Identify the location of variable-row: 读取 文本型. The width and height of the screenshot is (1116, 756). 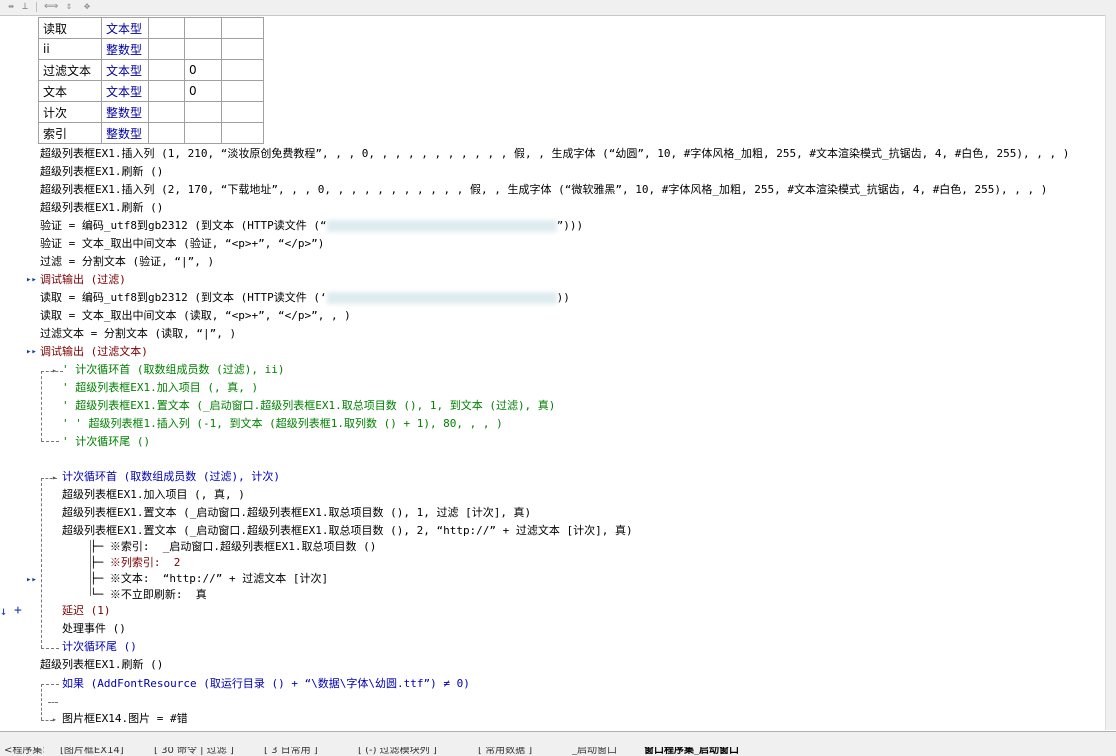
(151, 28).